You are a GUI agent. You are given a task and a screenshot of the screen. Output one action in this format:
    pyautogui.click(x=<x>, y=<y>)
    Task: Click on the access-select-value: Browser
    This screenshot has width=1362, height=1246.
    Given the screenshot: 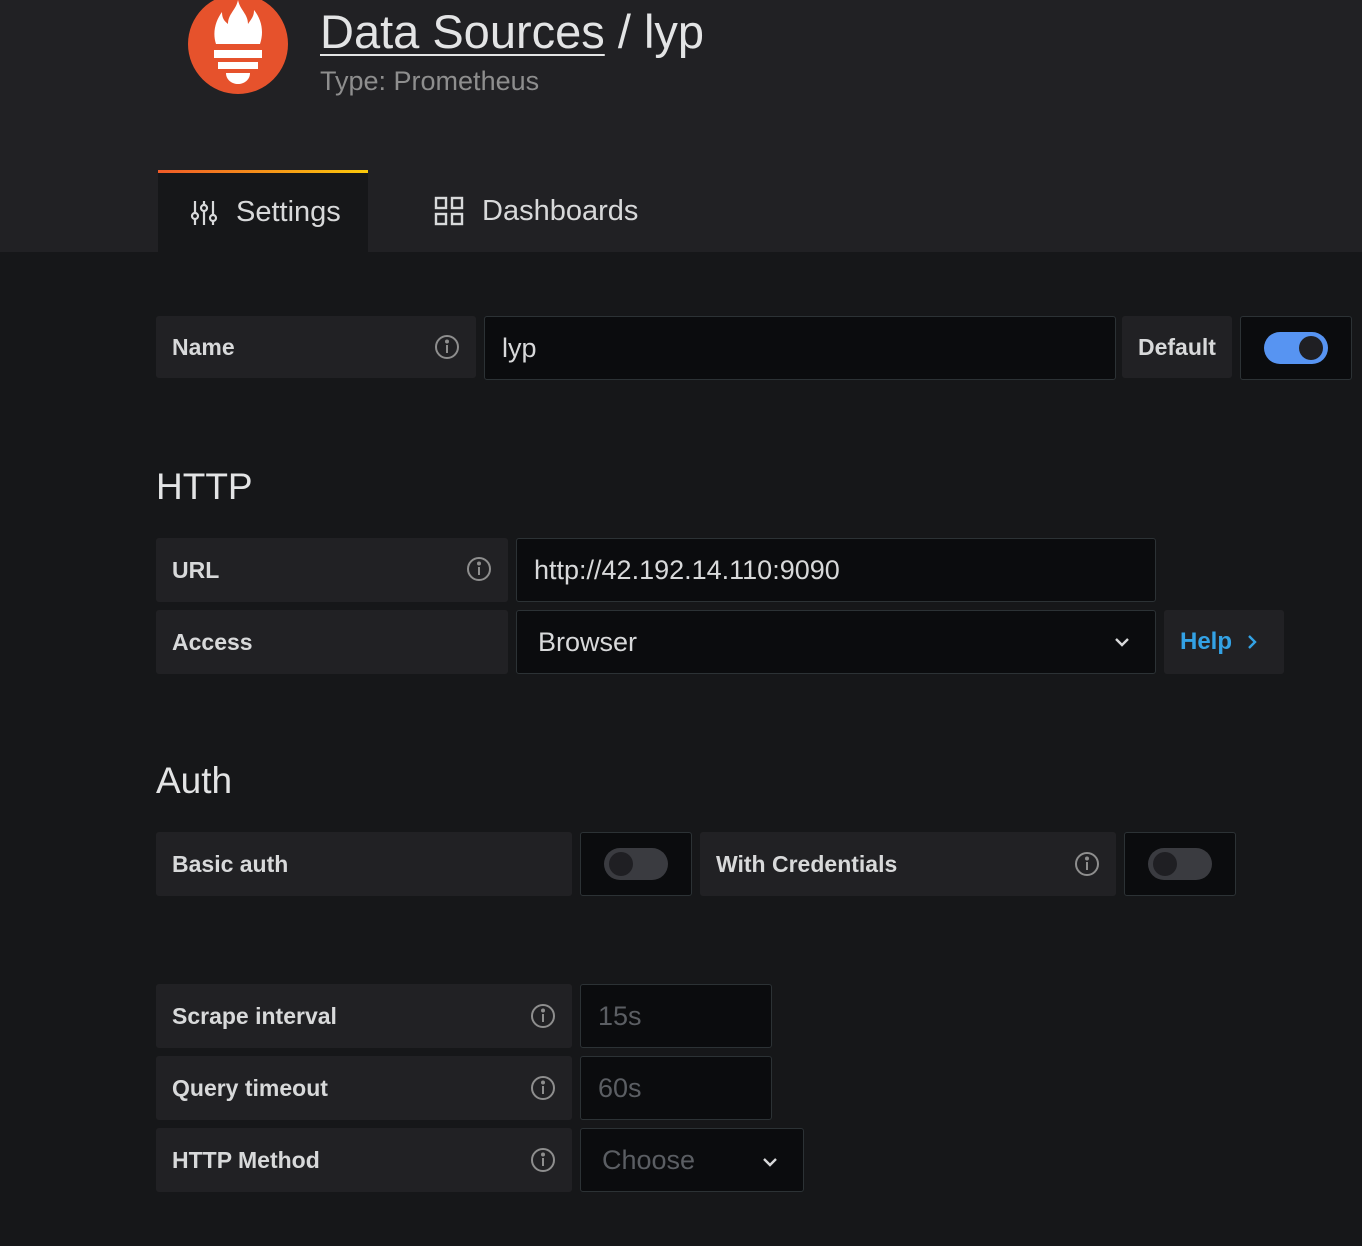 What is the action you would take?
    pyautogui.click(x=588, y=641)
    